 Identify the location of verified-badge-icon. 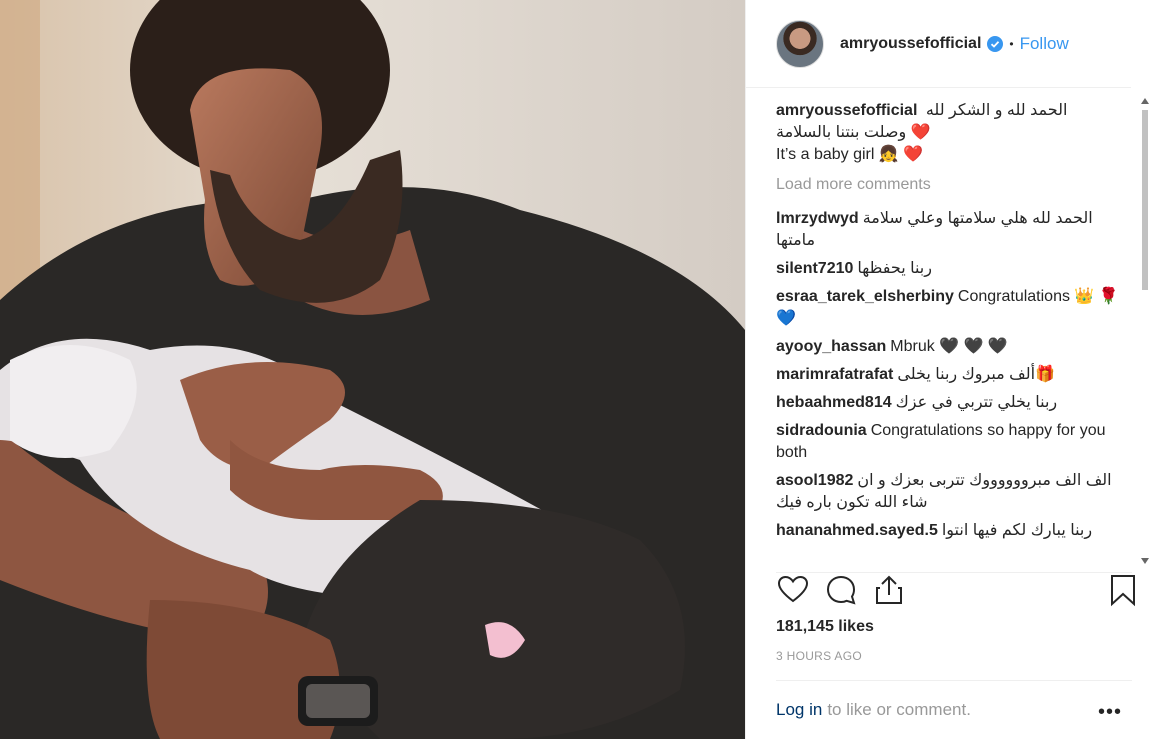
(995, 43).